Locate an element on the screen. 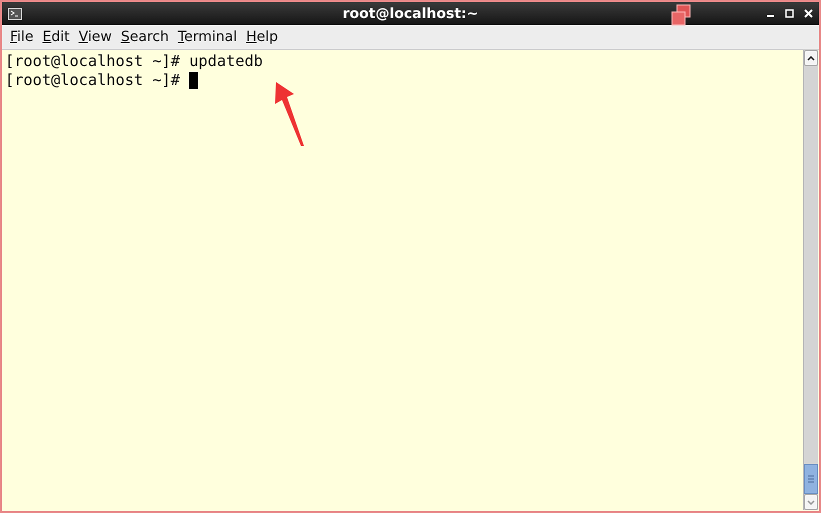 This screenshot has width=821, height=513. scroll-down-button is located at coordinates (811, 502).